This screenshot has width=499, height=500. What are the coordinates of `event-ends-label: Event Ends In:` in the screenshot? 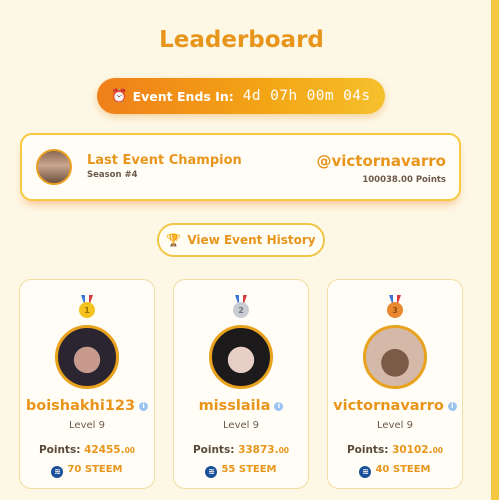 It's located at (183, 96).